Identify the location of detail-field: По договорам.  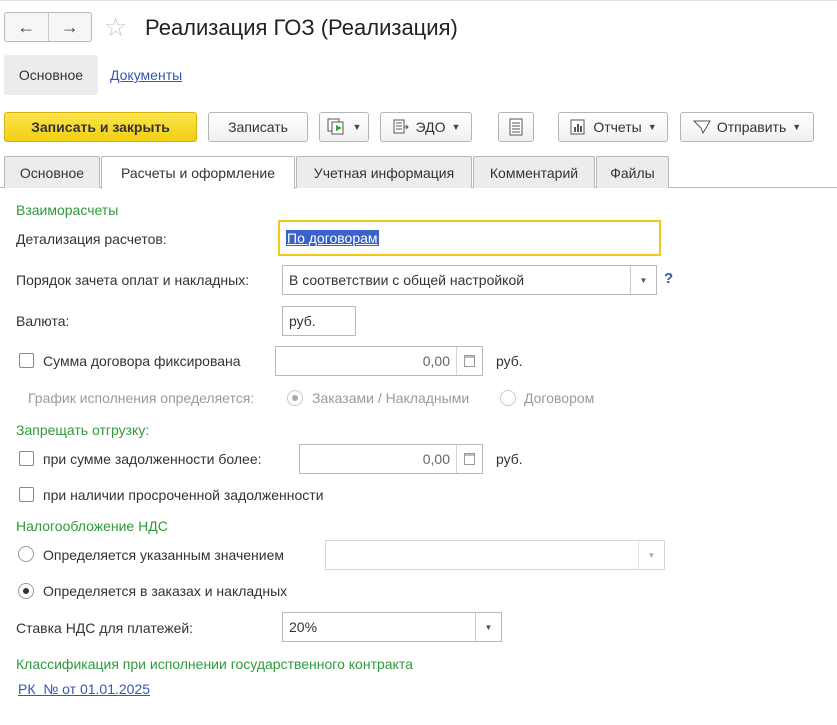
(469, 238).